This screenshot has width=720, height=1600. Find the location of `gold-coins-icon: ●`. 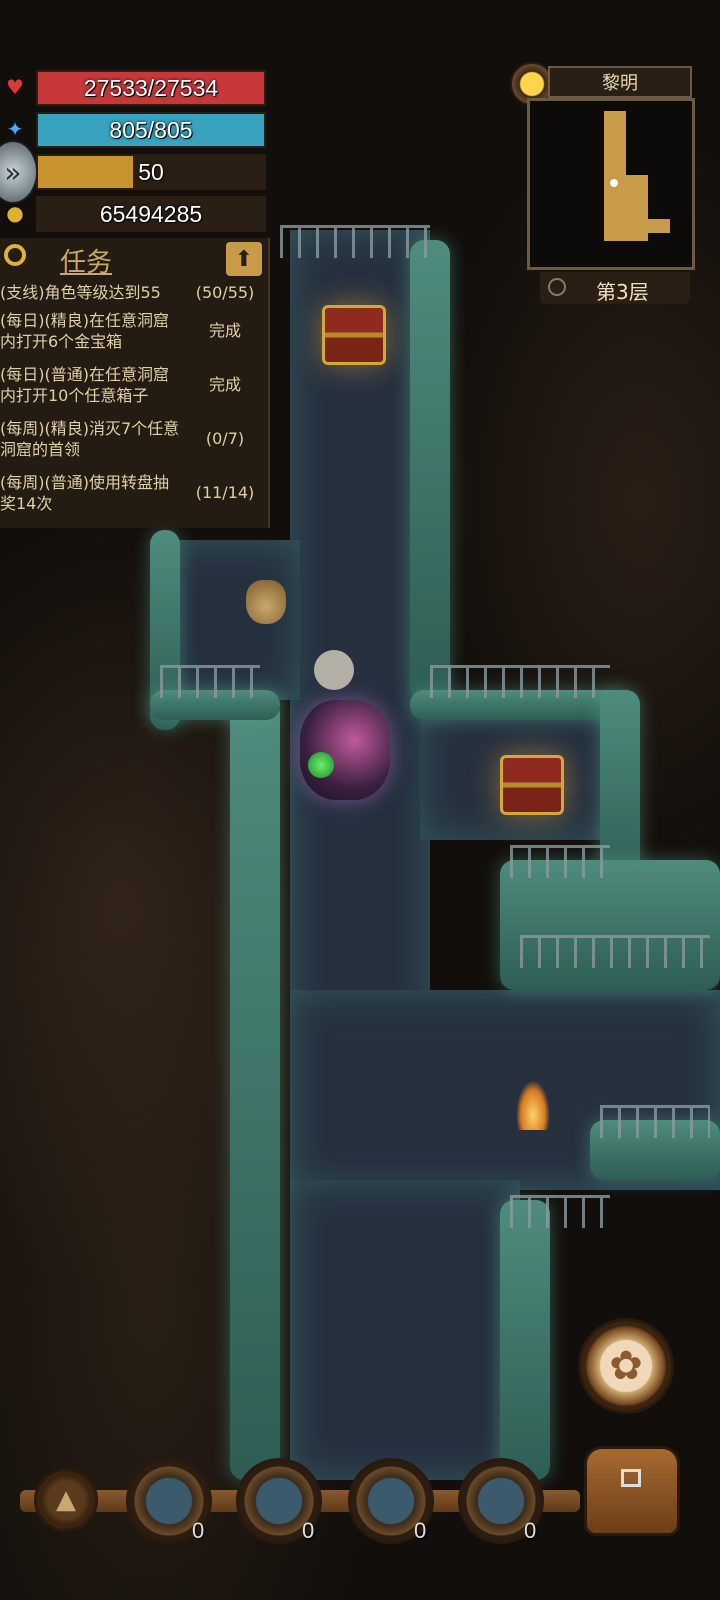

gold-coins-icon: ● is located at coordinates (15, 213).